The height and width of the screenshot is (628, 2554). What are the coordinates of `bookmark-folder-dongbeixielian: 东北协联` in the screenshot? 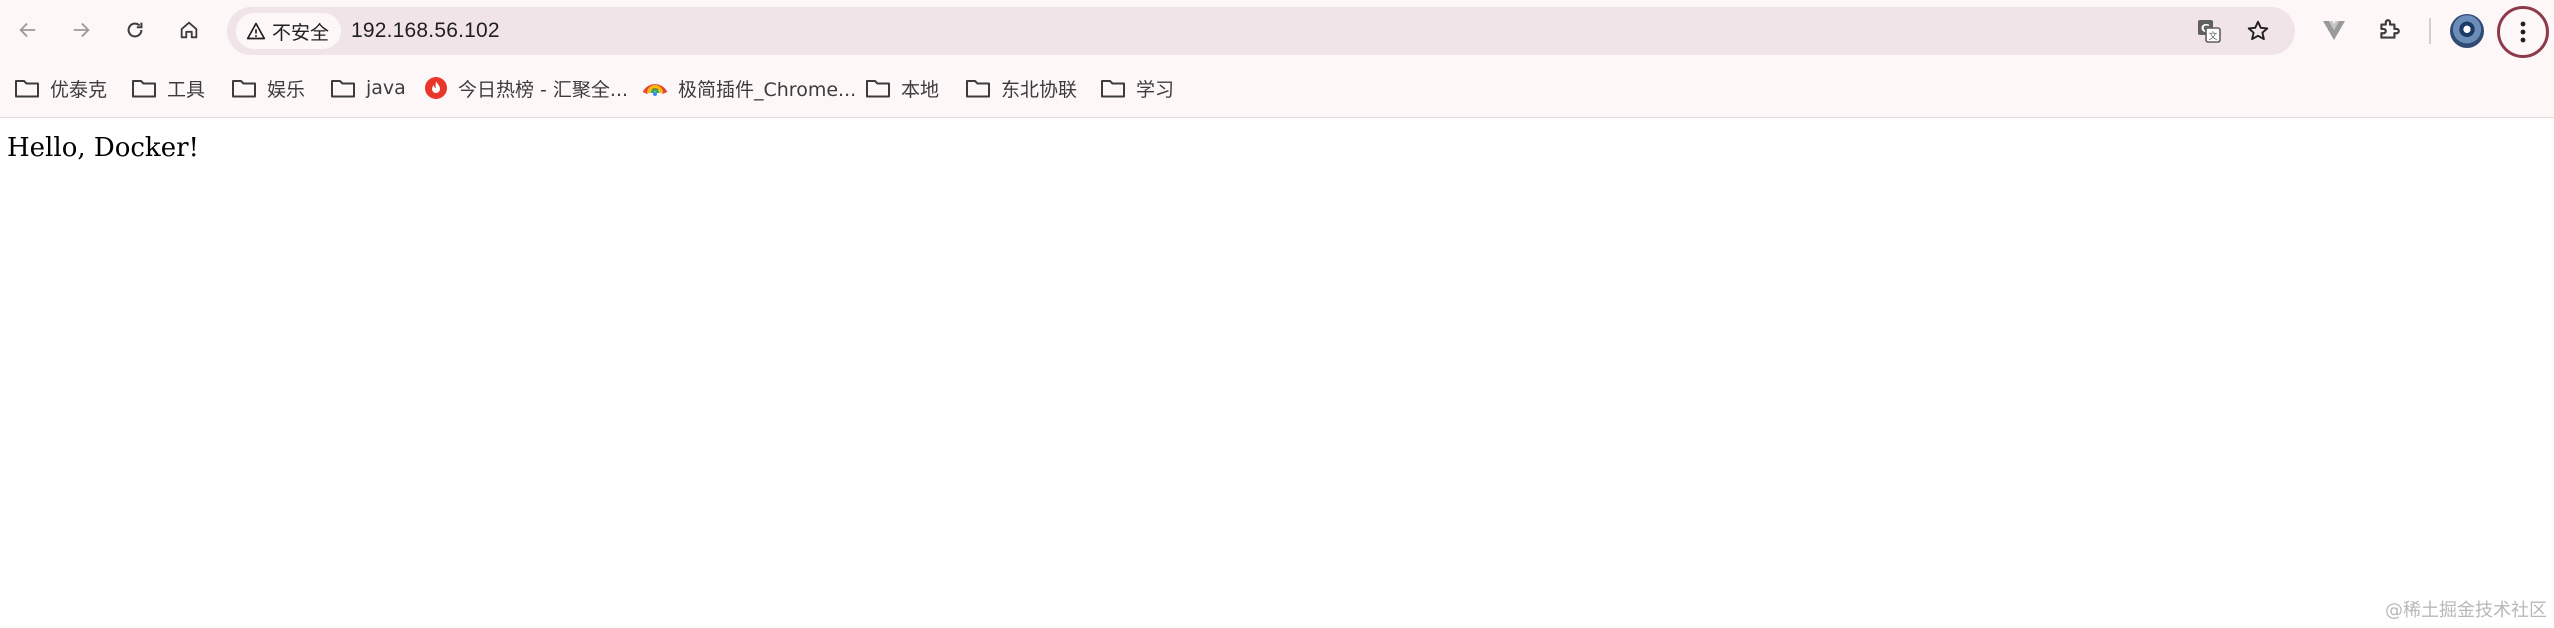 It's located at (1021, 88).